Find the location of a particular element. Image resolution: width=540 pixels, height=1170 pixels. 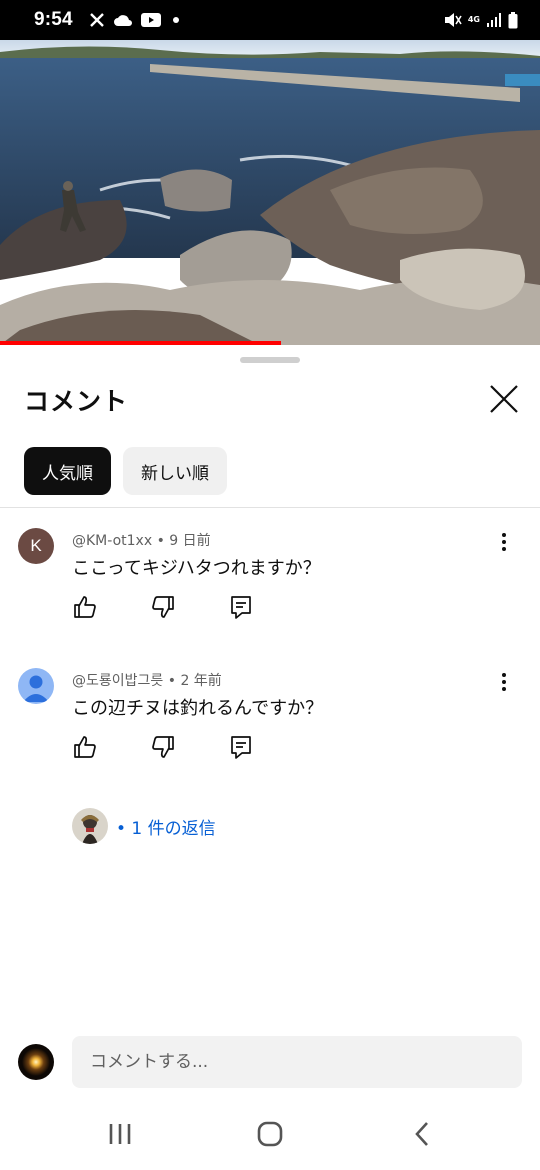

comment-meta: @도룡이밥그릇 • 2 年前 is located at coordinates (147, 680).